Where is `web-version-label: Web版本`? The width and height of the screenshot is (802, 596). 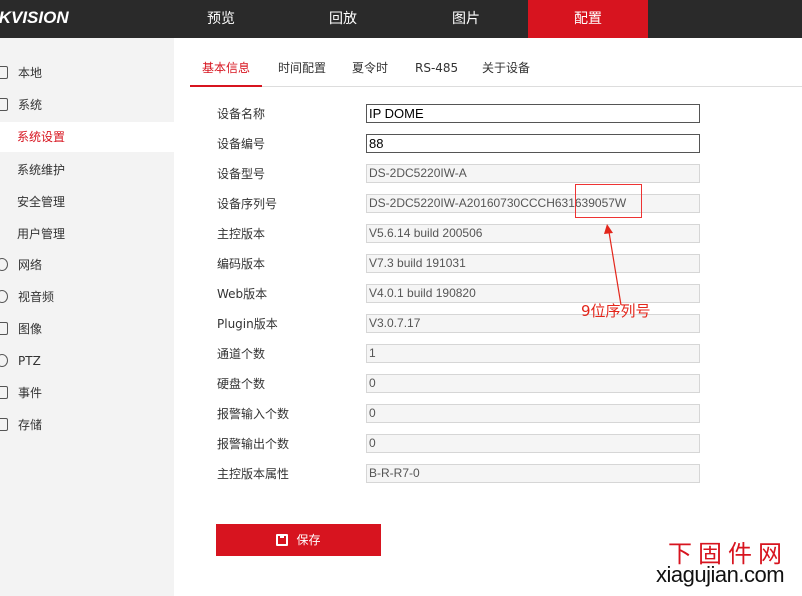
web-version-label: Web版本 is located at coordinates (242, 294).